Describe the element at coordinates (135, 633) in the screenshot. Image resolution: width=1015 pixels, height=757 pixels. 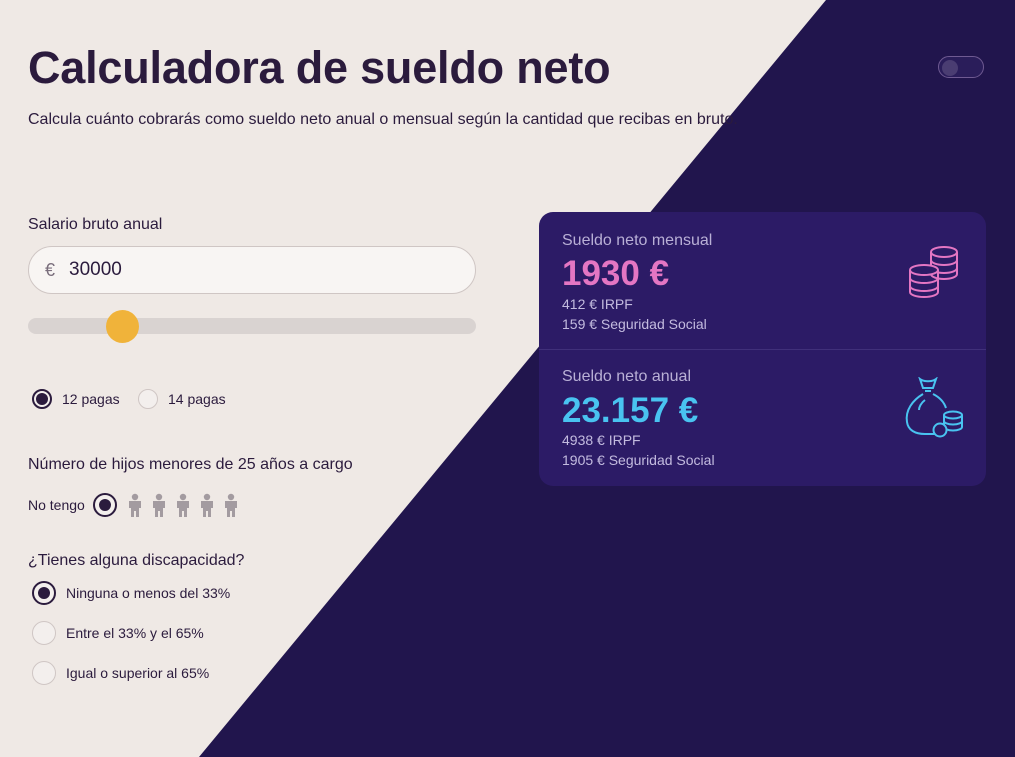
I see `disability-option-label: Entre el 33% y el 65%` at that location.